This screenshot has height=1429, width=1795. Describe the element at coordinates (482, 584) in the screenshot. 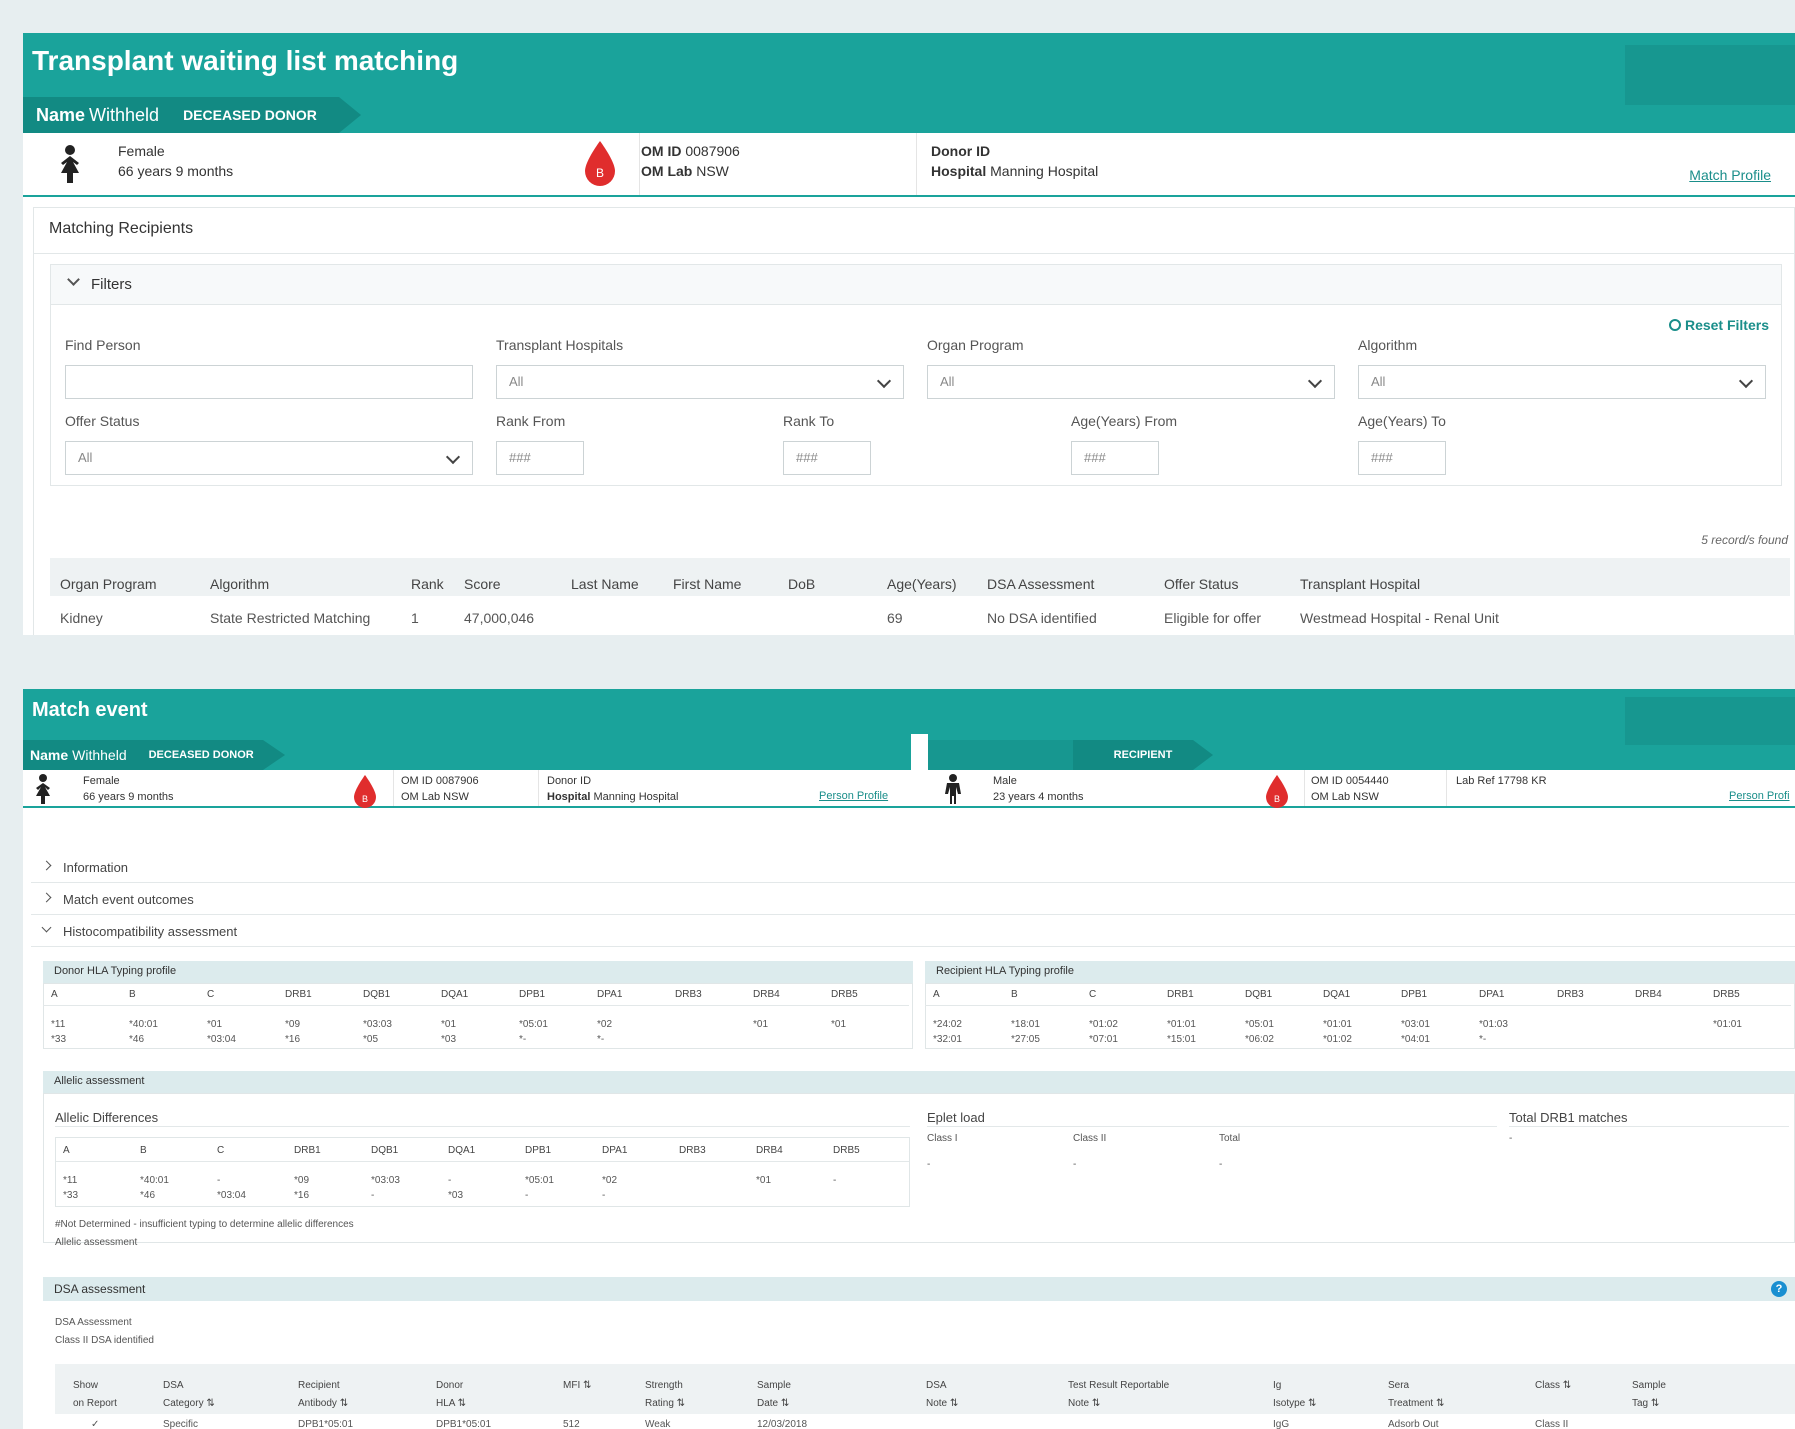

I see `column-header: Score` at that location.